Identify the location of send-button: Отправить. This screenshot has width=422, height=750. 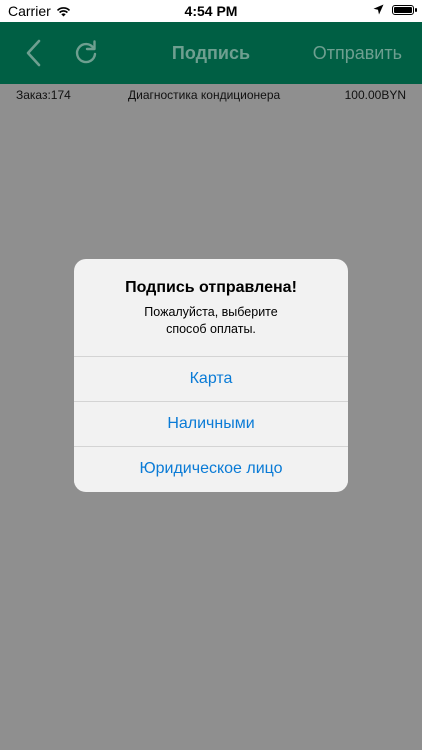
(357, 53).